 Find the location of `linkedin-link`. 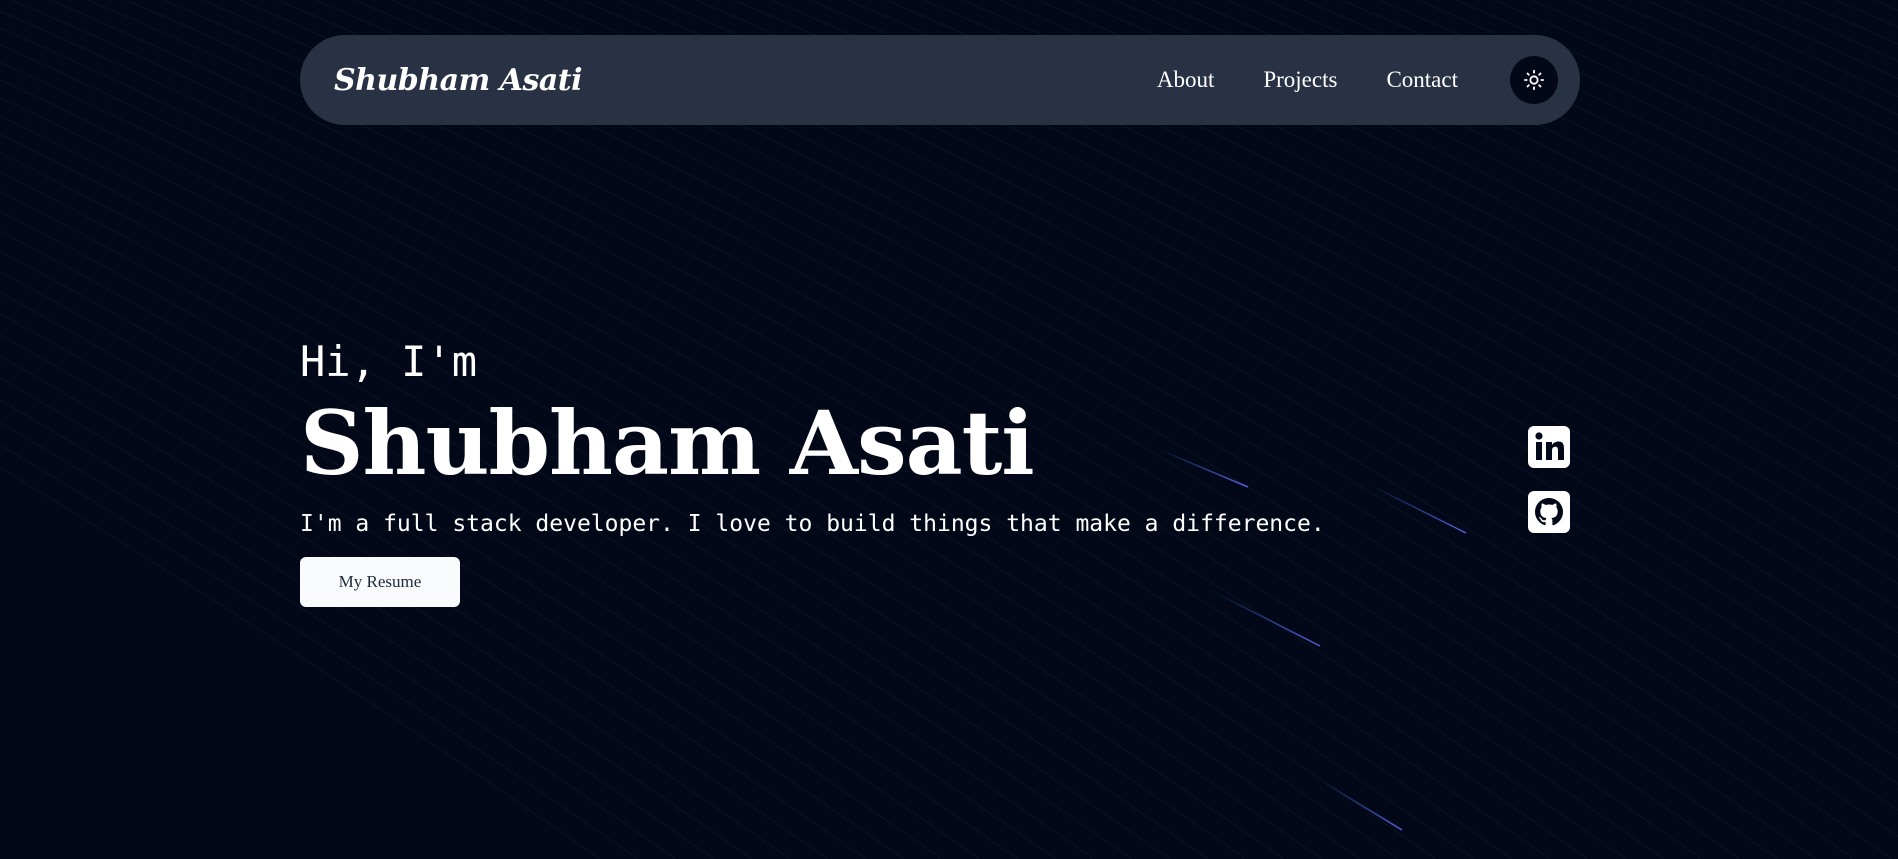

linkedin-link is located at coordinates (1549, 447).